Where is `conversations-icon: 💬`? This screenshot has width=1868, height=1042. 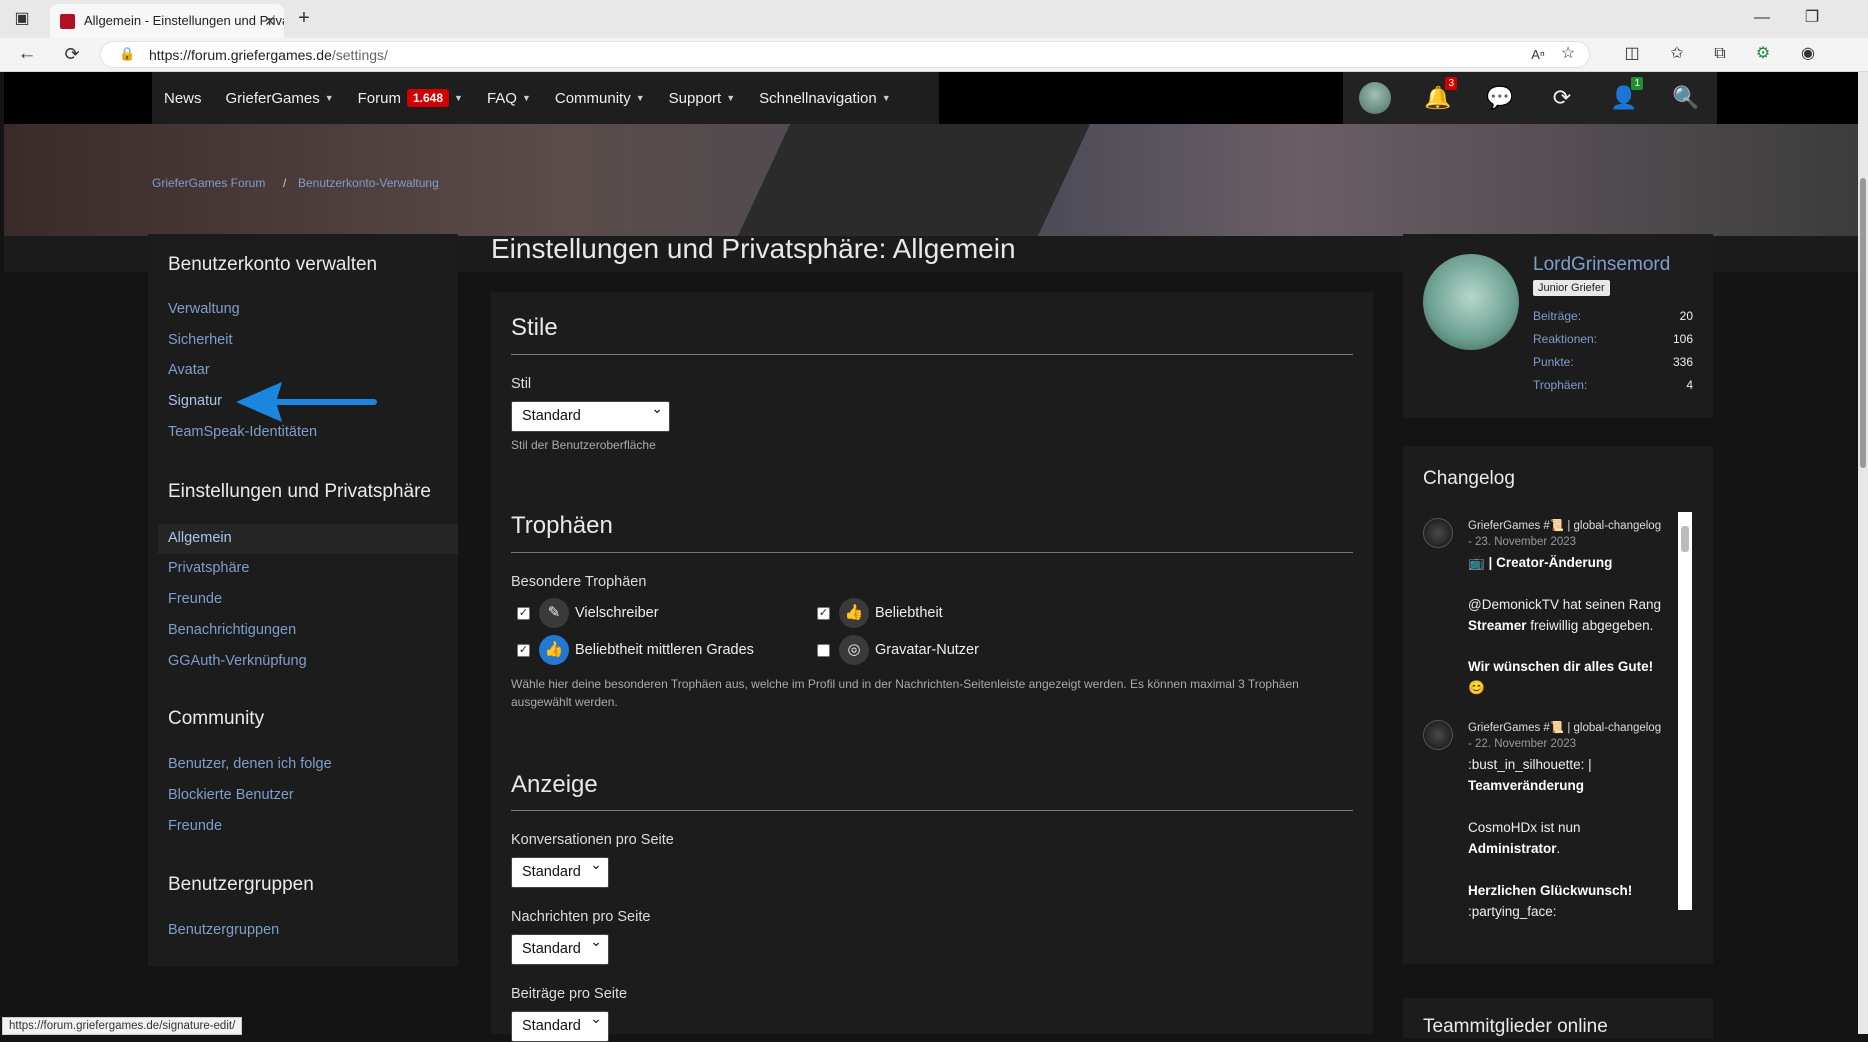 conversations-icon: 💬 is located at coordinates (1500, 98).